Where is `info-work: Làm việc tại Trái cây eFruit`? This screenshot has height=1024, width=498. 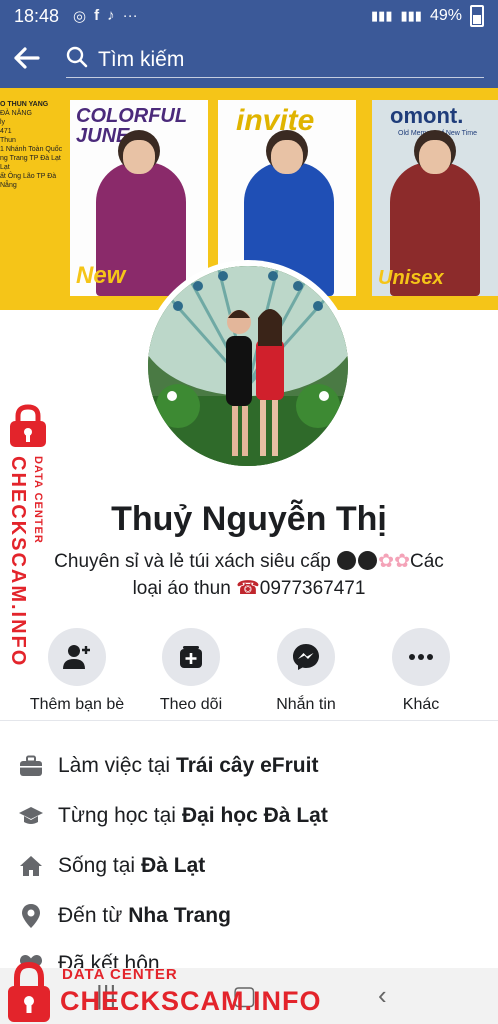
info-work: Làm việc tại Trái cây eFruit is located at coordinates (168, 766).